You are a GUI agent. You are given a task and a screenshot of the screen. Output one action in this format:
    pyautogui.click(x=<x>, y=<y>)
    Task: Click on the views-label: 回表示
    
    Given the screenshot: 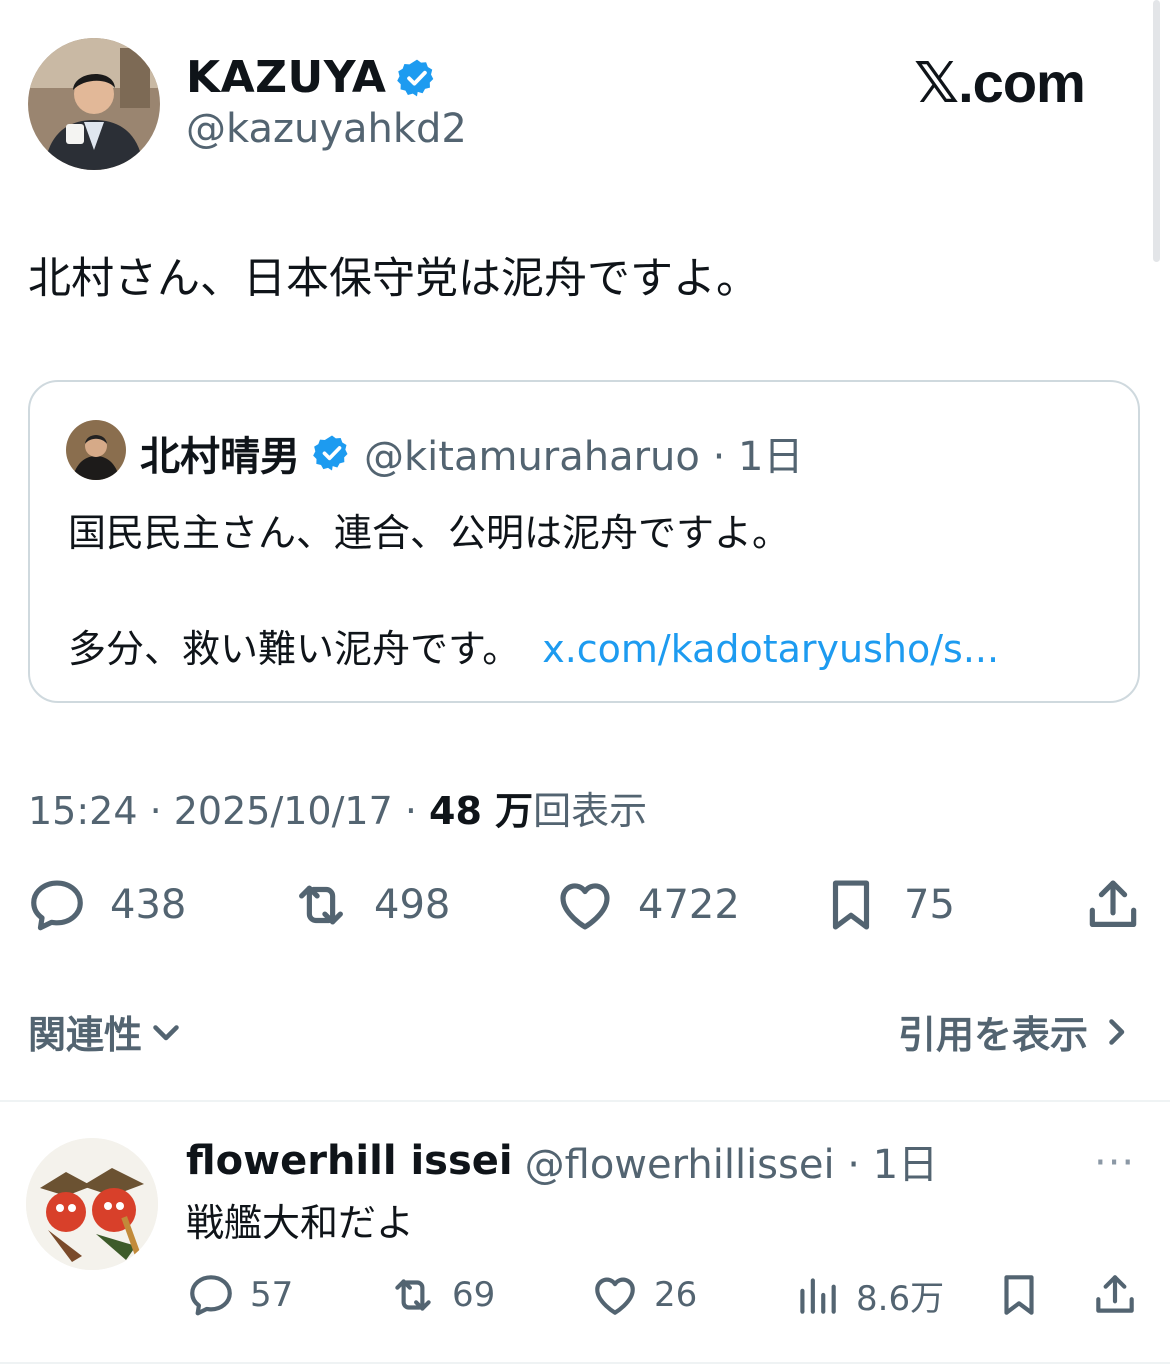 What is the action you would take?
    pyautogui.click(x=590, y=811)
    